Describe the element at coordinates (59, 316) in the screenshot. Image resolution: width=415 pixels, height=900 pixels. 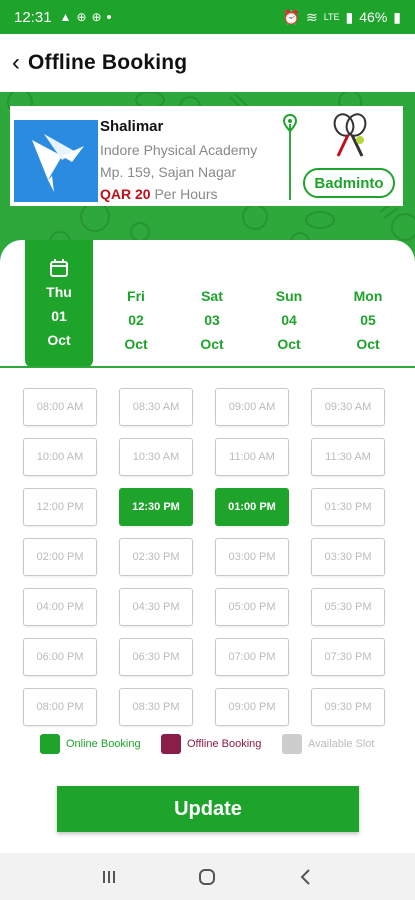
I see `day-number: 01` at that location.